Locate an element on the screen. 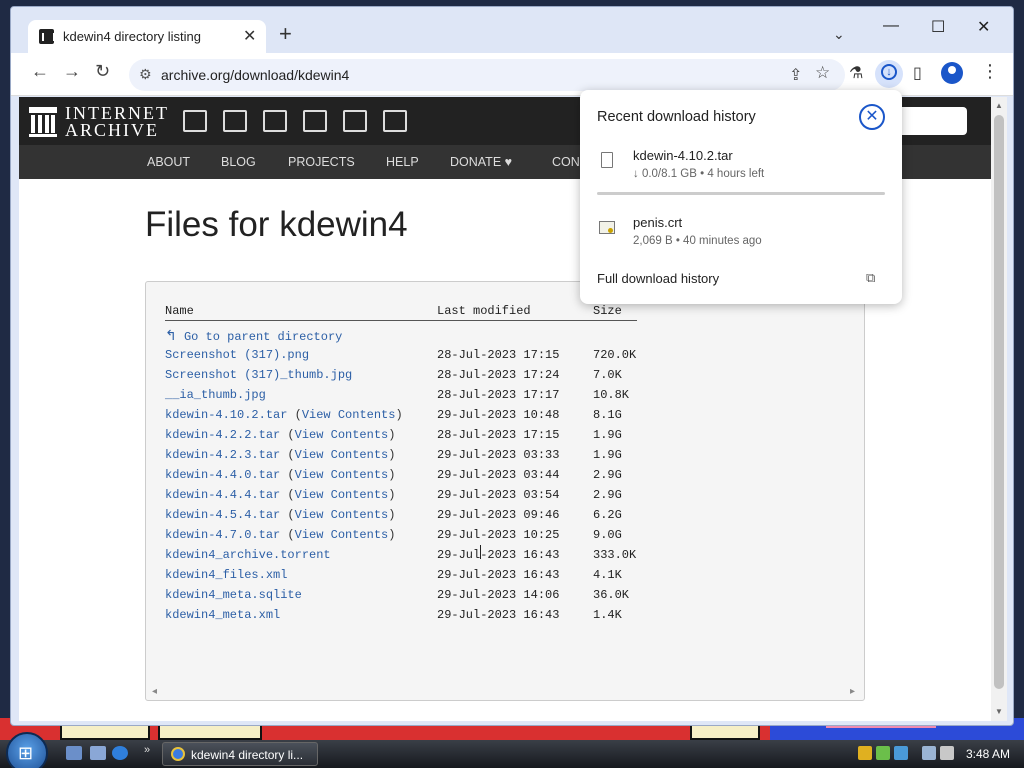 The height and width of the screenshot is (768, 1024). texts-media-icon is located at coordinates (235, 121).